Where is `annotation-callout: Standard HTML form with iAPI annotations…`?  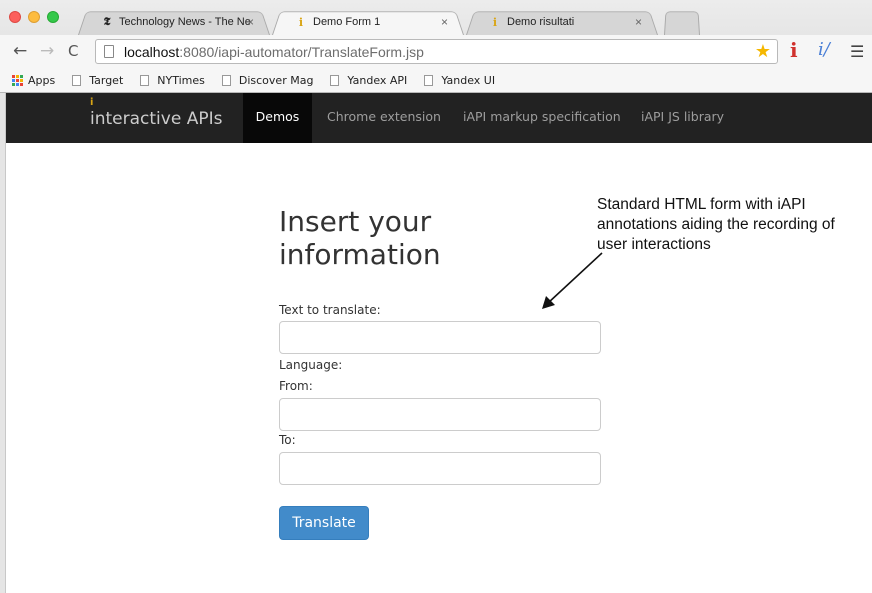
annotation-callout: Standard HTML form with iAPI annotations… is located at coordinates (716, 224).